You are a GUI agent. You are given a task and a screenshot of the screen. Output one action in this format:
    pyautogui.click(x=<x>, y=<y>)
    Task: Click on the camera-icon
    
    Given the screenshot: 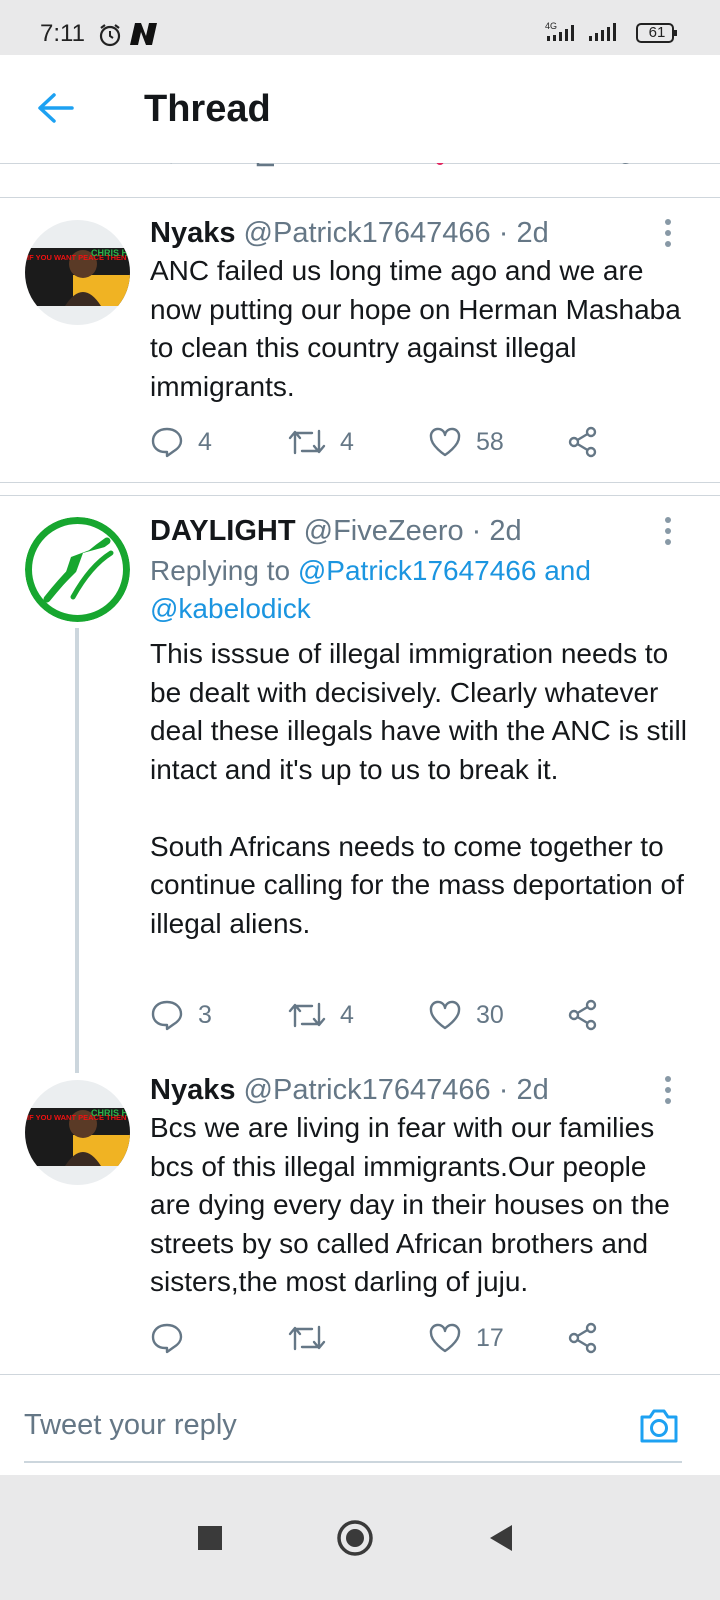 What is the action you would take?
    pyautogui.click(x=659, y=1428)
    